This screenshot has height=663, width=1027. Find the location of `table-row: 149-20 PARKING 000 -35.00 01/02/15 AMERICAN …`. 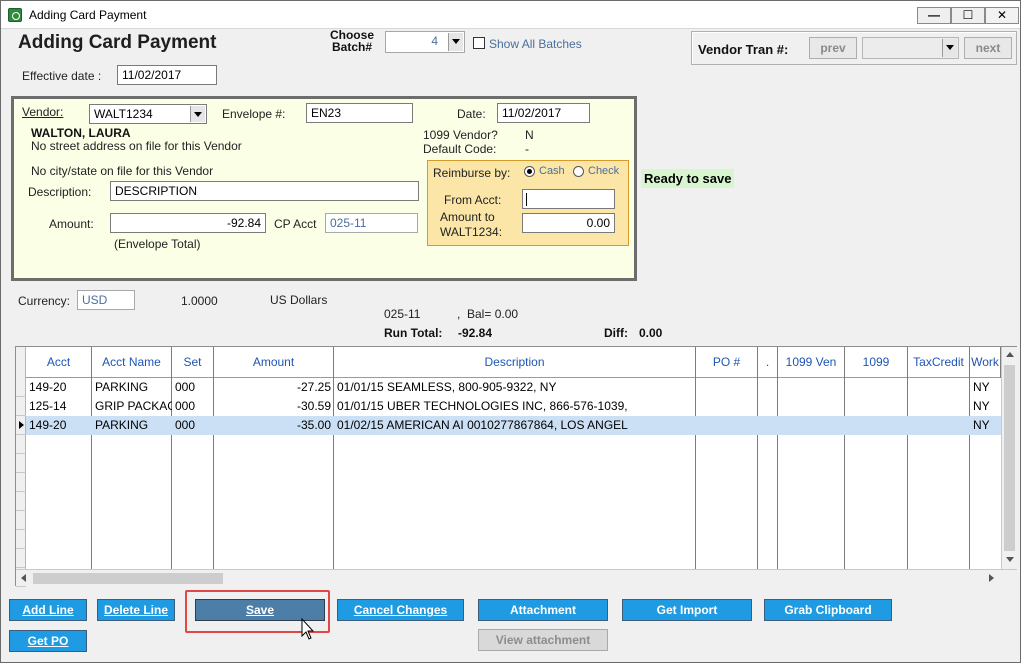

table-row: 149-20 PARKING 000 -35.00 01/02/15 AMERICAN … is located at coordinates (513, 425).